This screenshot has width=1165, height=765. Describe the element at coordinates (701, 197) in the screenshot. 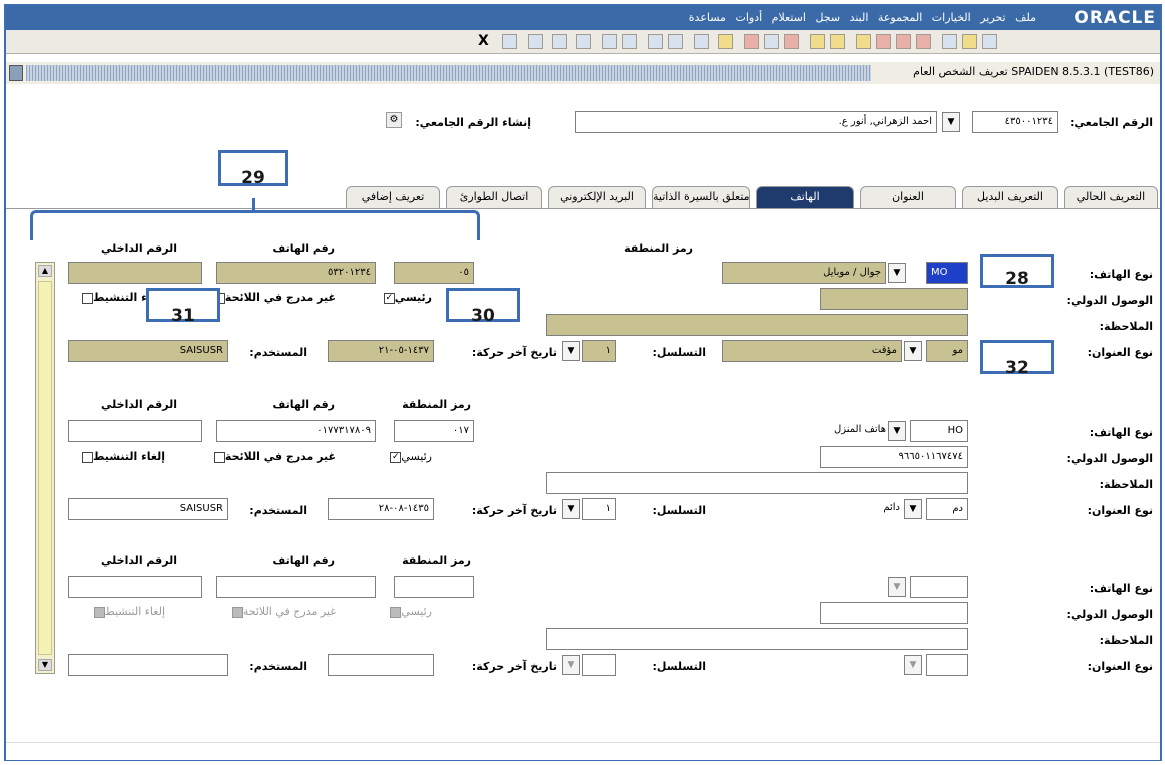

I see `tab-biographical: متعلق بالسيرة الذاتية` at that location.